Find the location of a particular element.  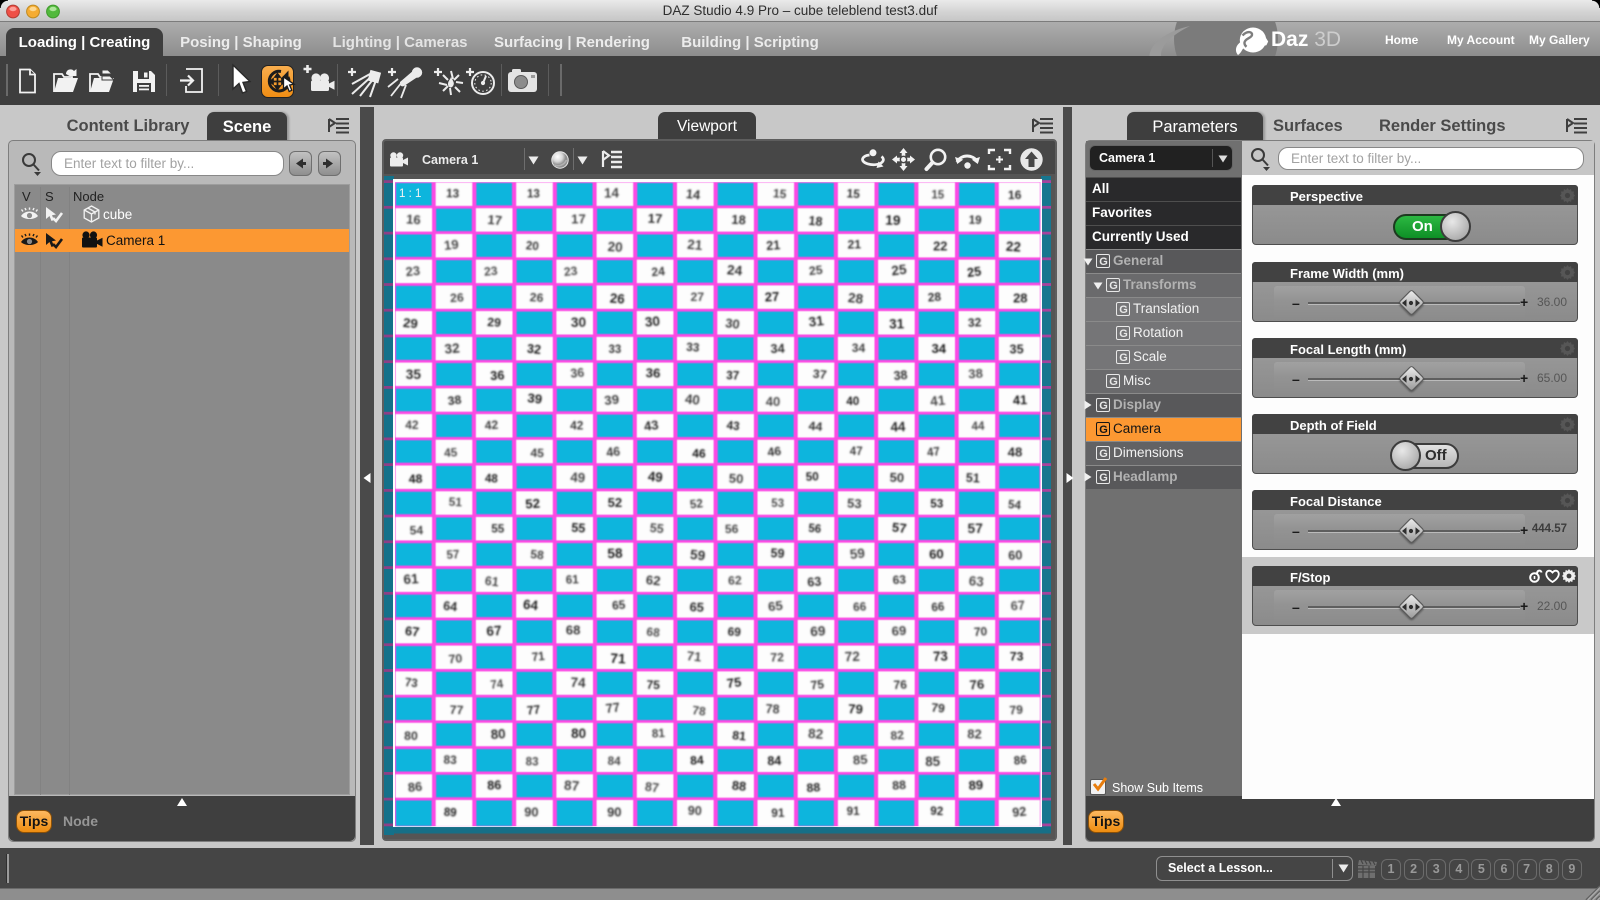

svg-text: 49 is located at coordinates (655, 477).